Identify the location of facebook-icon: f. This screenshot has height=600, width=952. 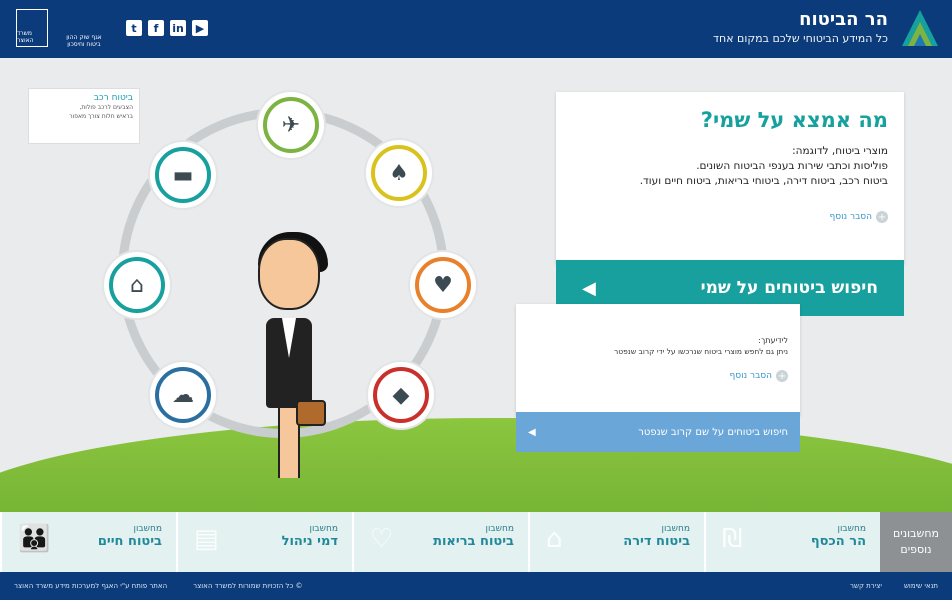
(156, 28).